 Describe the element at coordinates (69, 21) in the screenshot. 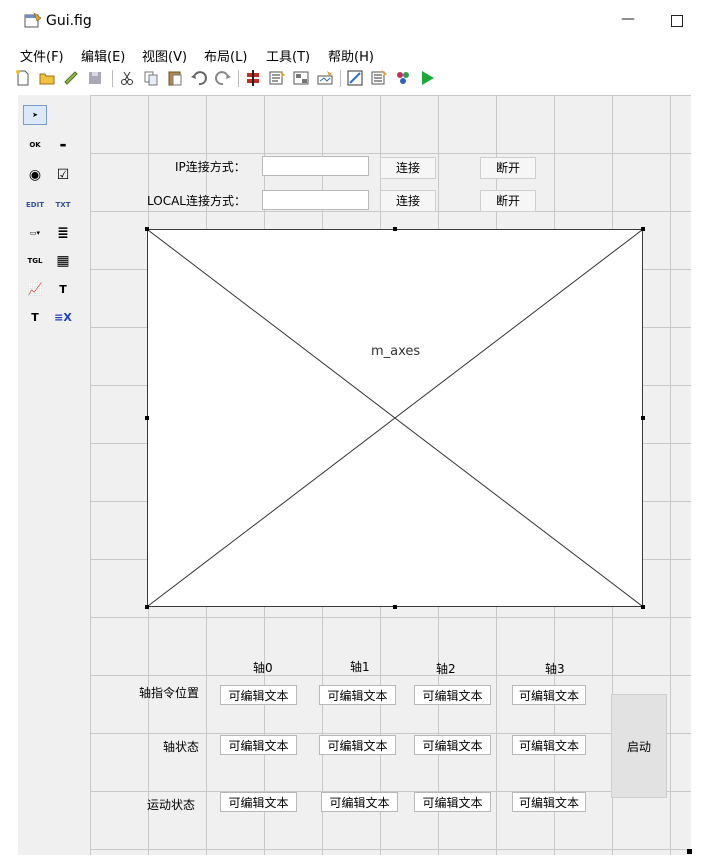

I see `window-title: Gui.fig` at that location.